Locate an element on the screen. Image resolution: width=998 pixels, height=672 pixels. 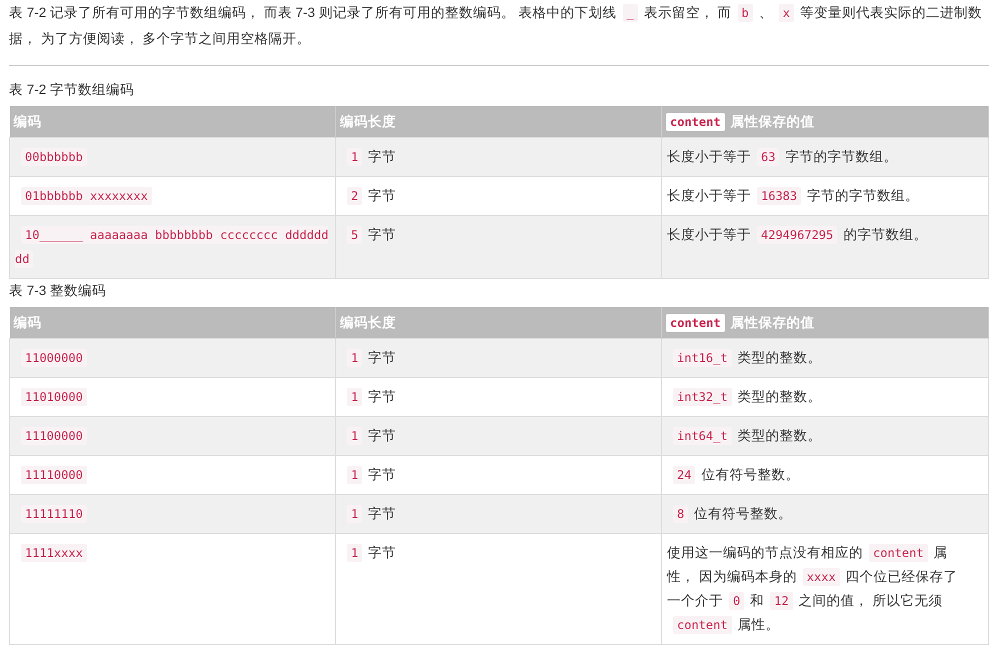
intro-paragraph: 表 7-2 记录了所有可用的字节数组编码， 而表 7-3 则记录了所有可用的整数编码。 表格中的下划线 _ 表示留空， 而 b 、 x 等变量则代表实际的二进制数据， 为了方便阅读， 多个字节之间用空格隔开。 is located at coordinates (496, 25).